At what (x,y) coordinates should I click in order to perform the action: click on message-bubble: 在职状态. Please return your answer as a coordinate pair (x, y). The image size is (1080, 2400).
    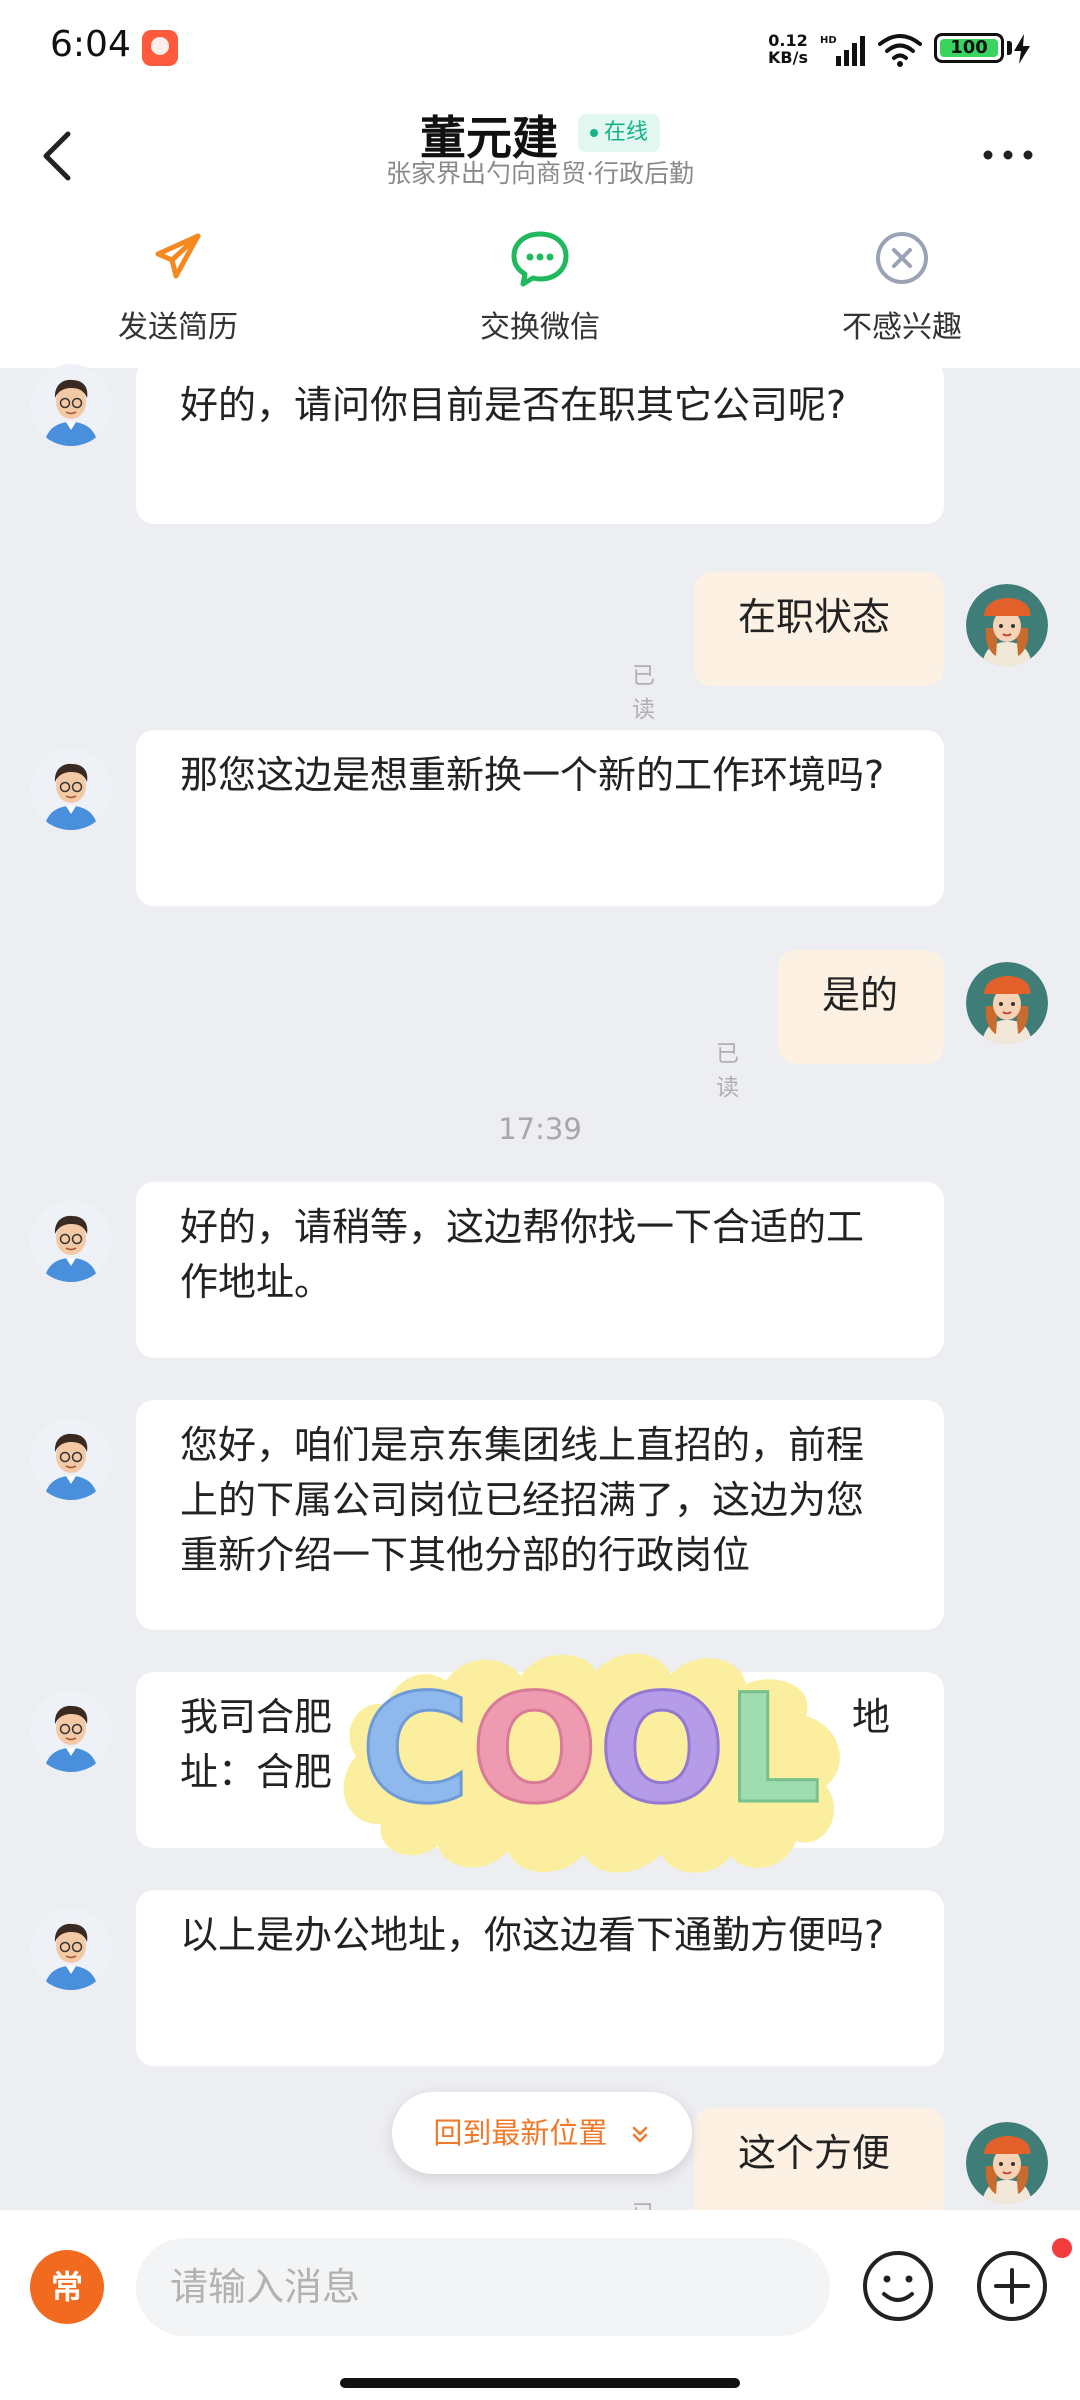
    Looking at the image, I should click on (819, 629).